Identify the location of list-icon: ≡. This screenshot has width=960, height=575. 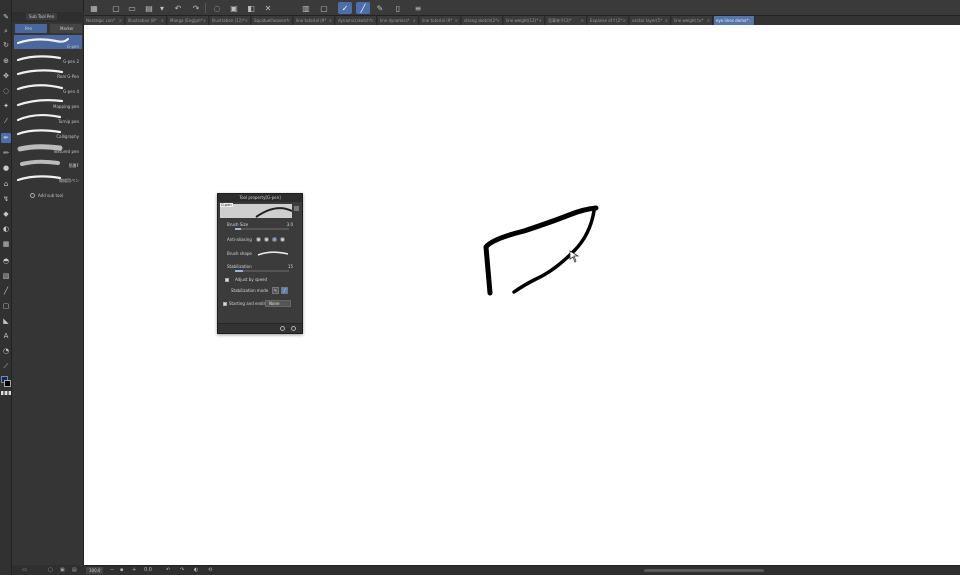
(418, 8).